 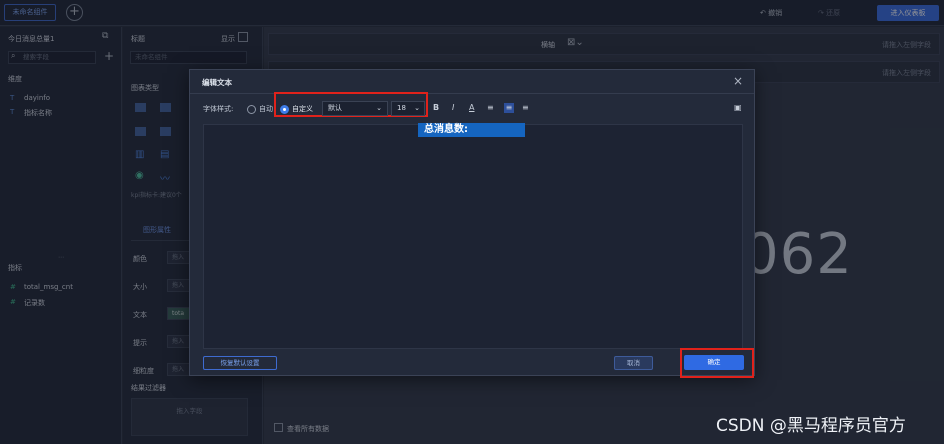 What do you see at coordinates (471, 107) in the screenshot?
I see `font-color-icon: A` at bounding box center [471, 107].